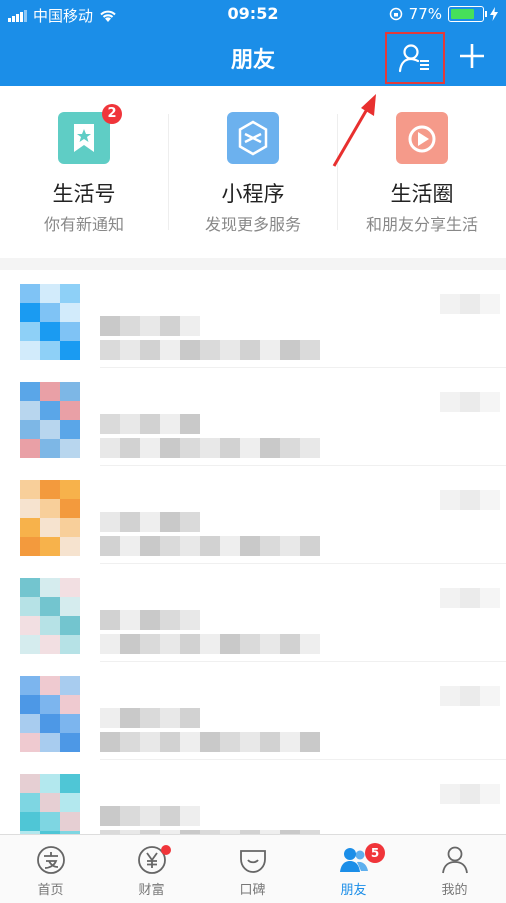  Describe the element at coordinates (494, 14) in the screenshot. I see `charging-icon` at that location.